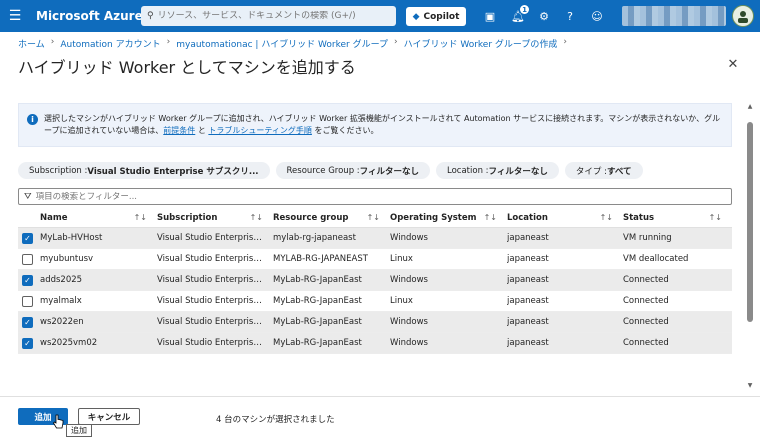 The image size is (760, 443). I want to click on table-filter-input, so click(375, 196).